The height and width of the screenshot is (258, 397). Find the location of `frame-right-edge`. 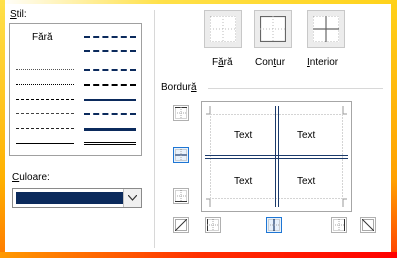

frame-right-edge is located at coordinates (394, 129).